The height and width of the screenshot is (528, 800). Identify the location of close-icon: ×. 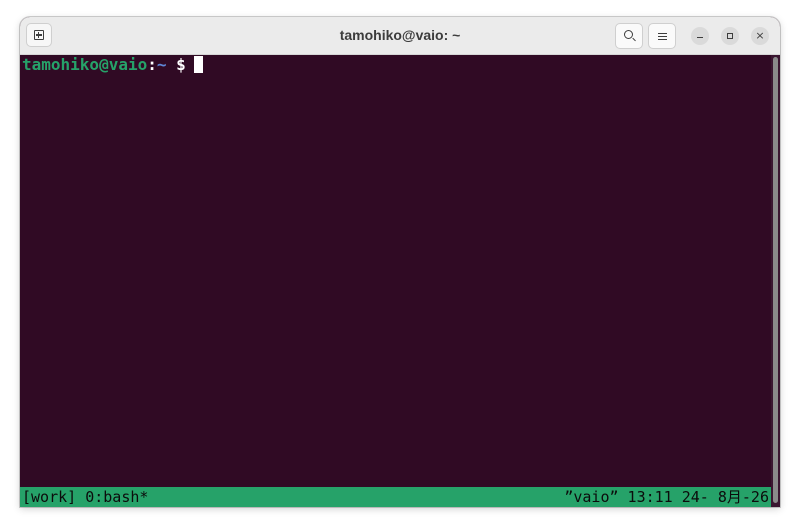
(760, 35).